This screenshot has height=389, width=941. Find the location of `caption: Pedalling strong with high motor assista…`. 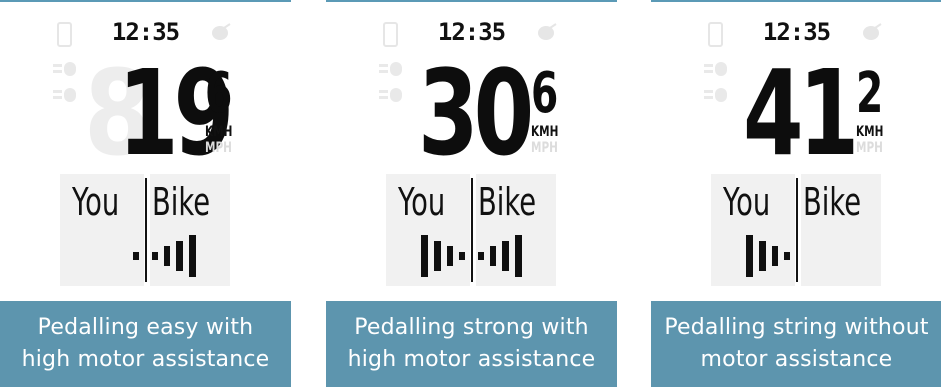

caption: Pedalling strong with high motor assista… is located at coordinates (471, 344).